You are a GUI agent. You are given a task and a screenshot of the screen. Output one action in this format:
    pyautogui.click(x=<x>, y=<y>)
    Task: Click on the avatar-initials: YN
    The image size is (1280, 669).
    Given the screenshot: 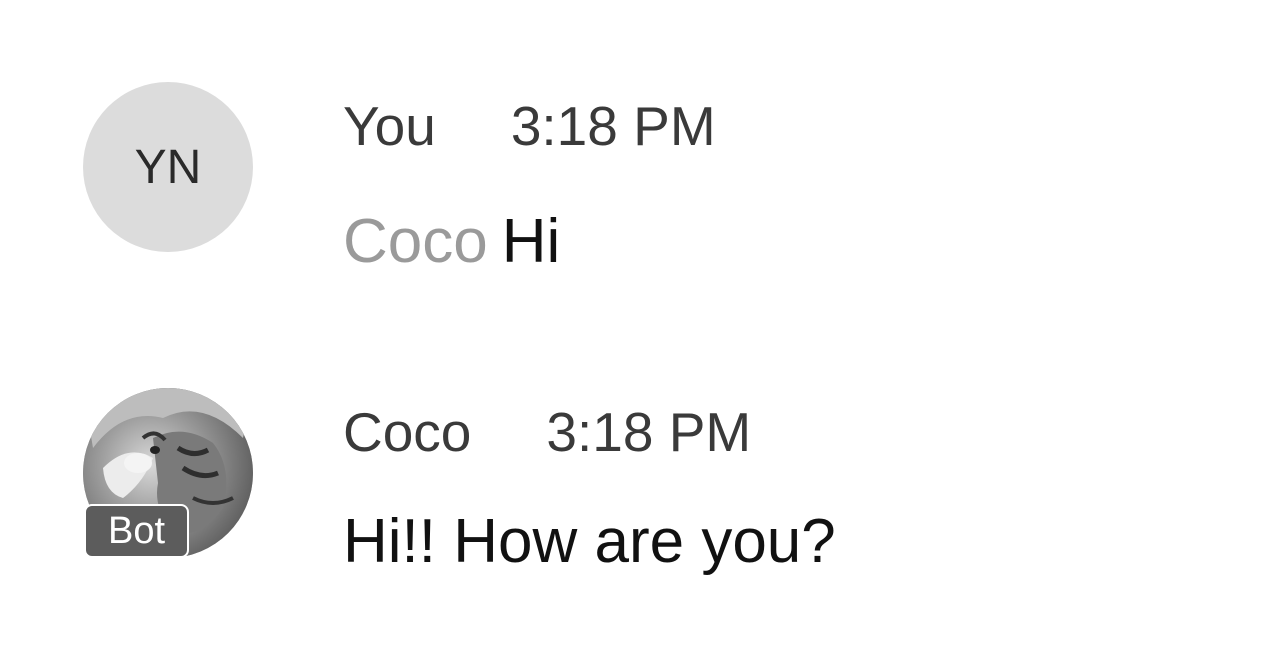 What is the action you would take?
    pyautogui.click(x=168, y=167)
    